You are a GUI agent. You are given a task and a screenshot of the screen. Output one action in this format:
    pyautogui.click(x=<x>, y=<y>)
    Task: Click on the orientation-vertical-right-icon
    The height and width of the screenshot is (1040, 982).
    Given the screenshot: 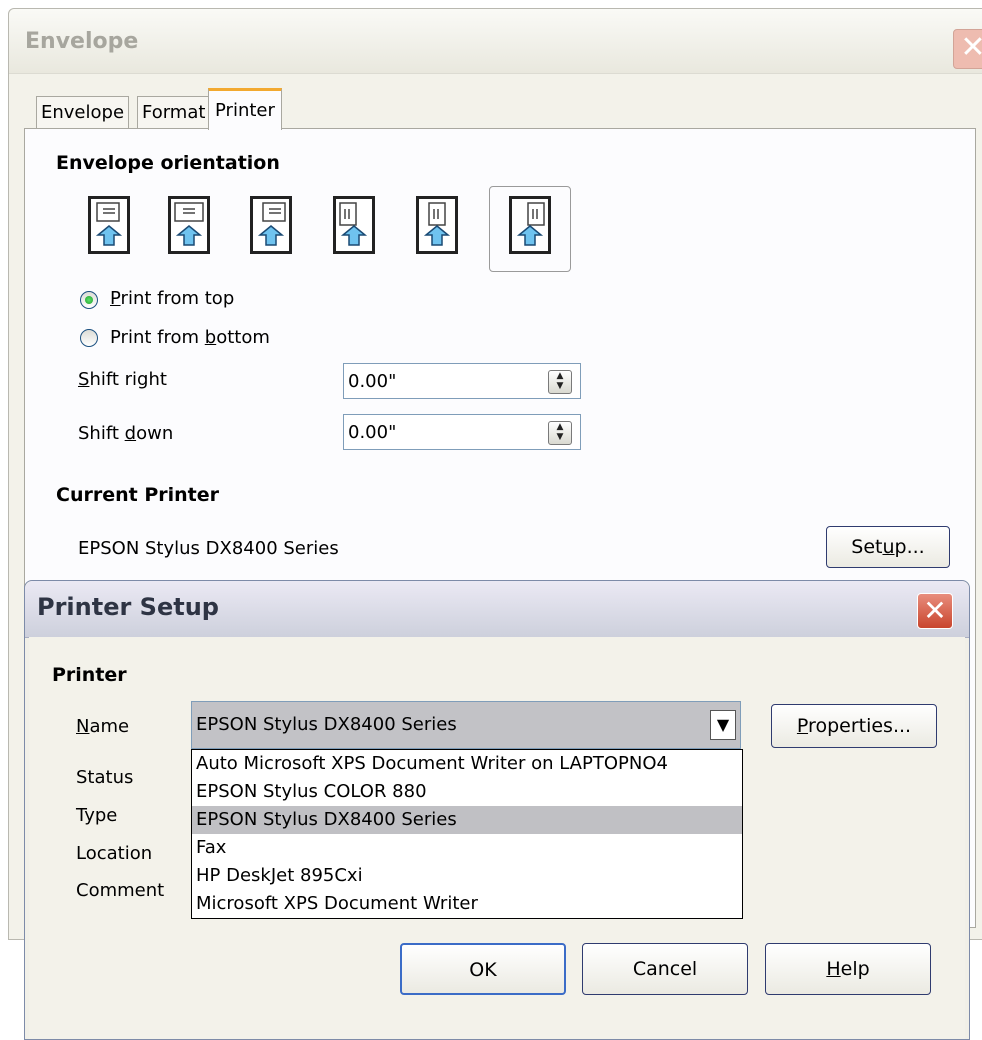 What is the action you would take?
    pyautogui.click(x=530, y=225)
    